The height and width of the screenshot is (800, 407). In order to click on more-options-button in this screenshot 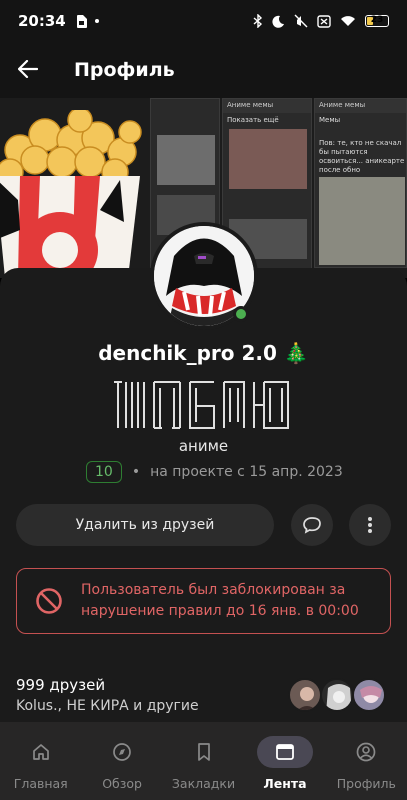, I will do `click(370, 525)`.